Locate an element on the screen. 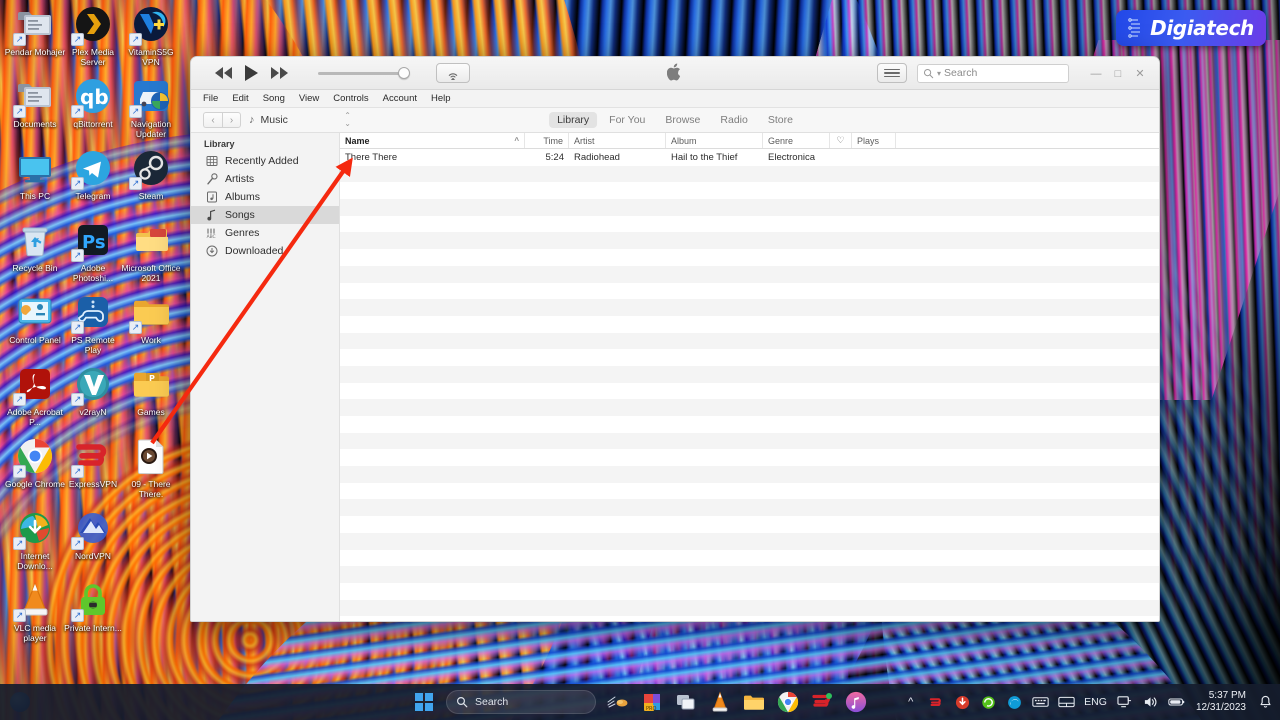 The width and height of the screenshot is (1280, 720). start-button is located at coordinates (424, 702).